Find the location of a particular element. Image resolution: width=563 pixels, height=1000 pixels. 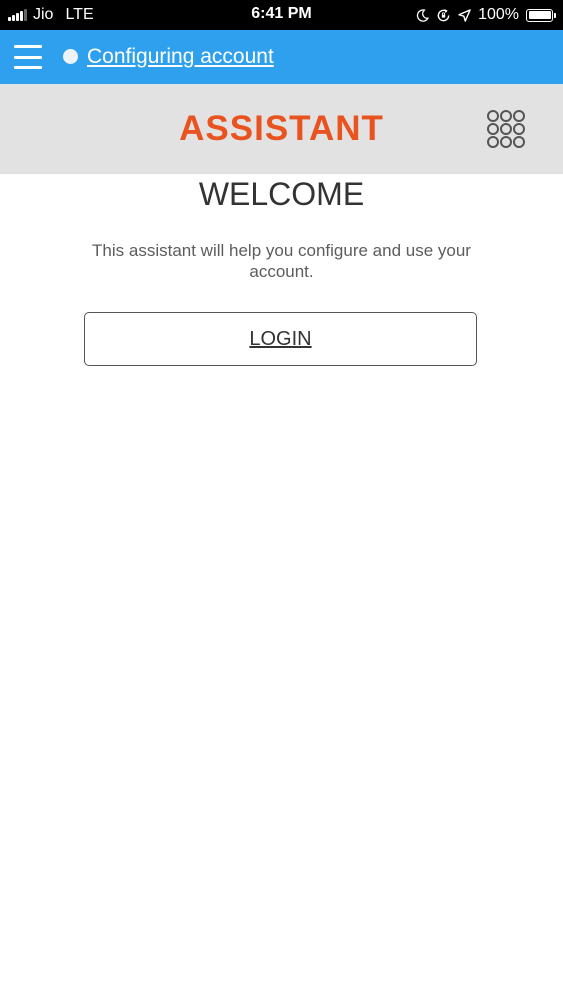

orientation-lock-icon is located at coordinates (443, 14).